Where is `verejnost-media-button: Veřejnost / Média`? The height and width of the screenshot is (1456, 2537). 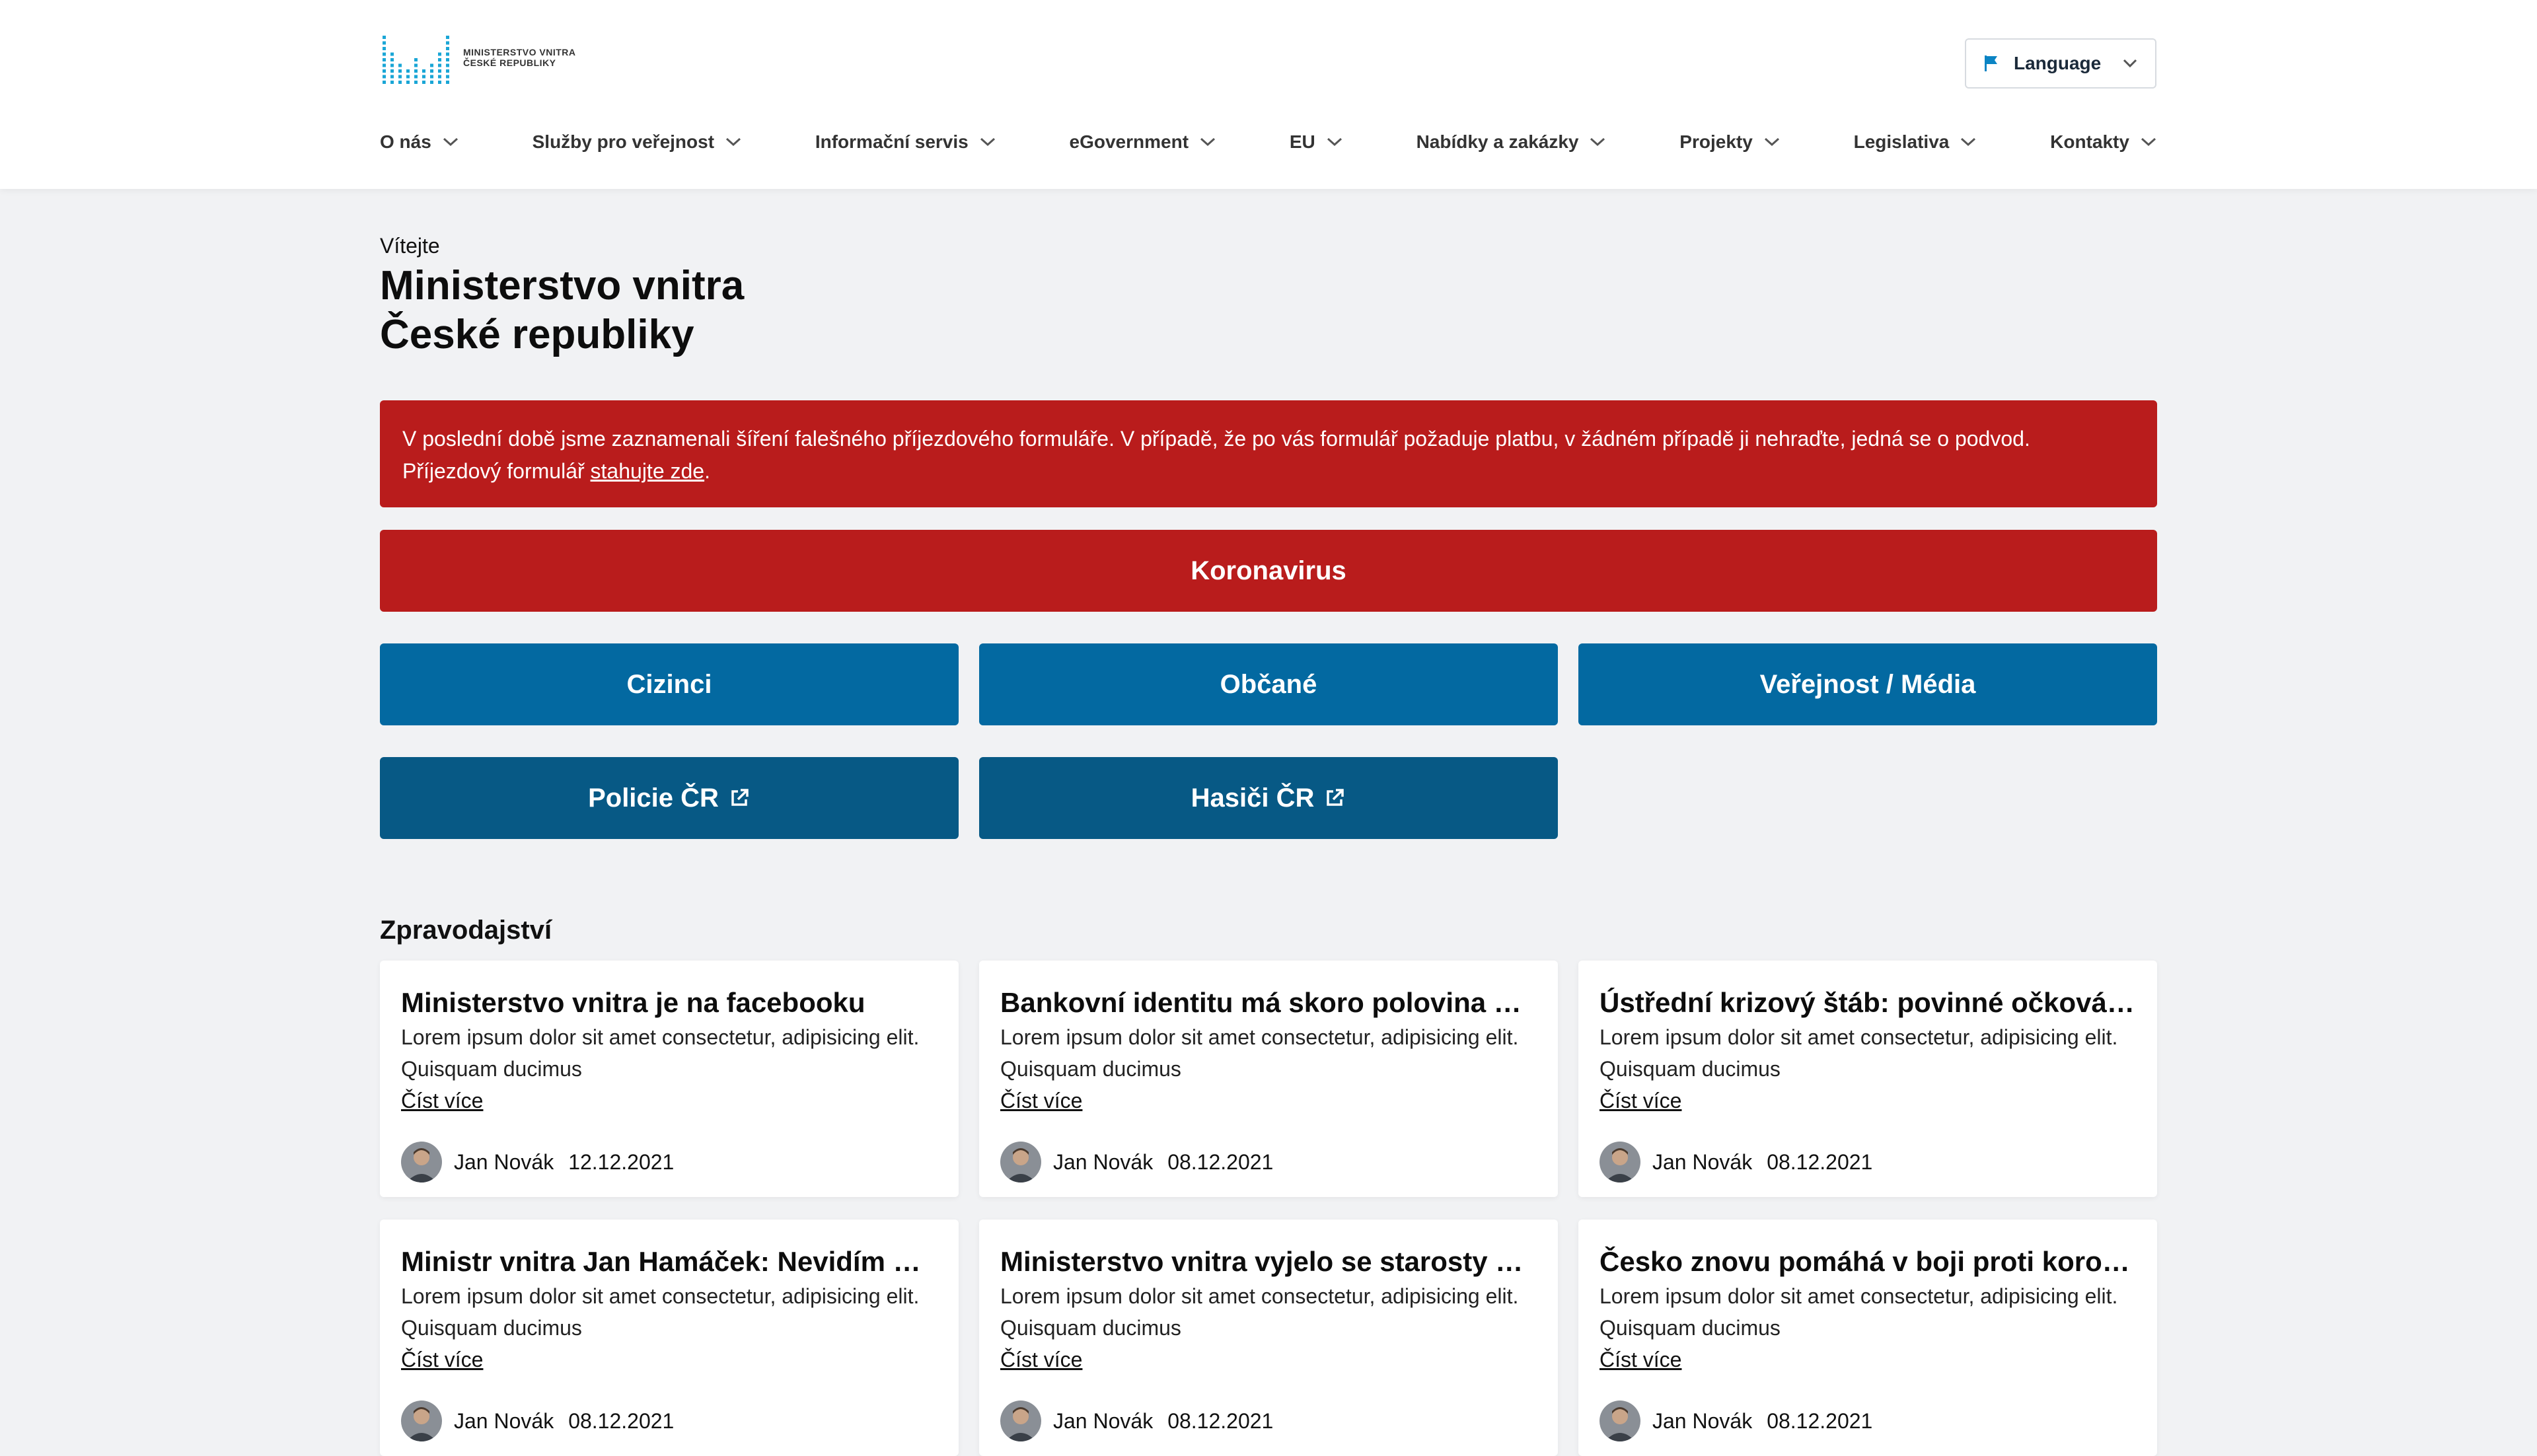 verejnost-media-button: Veřejnost / Média is located at coordinates (1867, 684).